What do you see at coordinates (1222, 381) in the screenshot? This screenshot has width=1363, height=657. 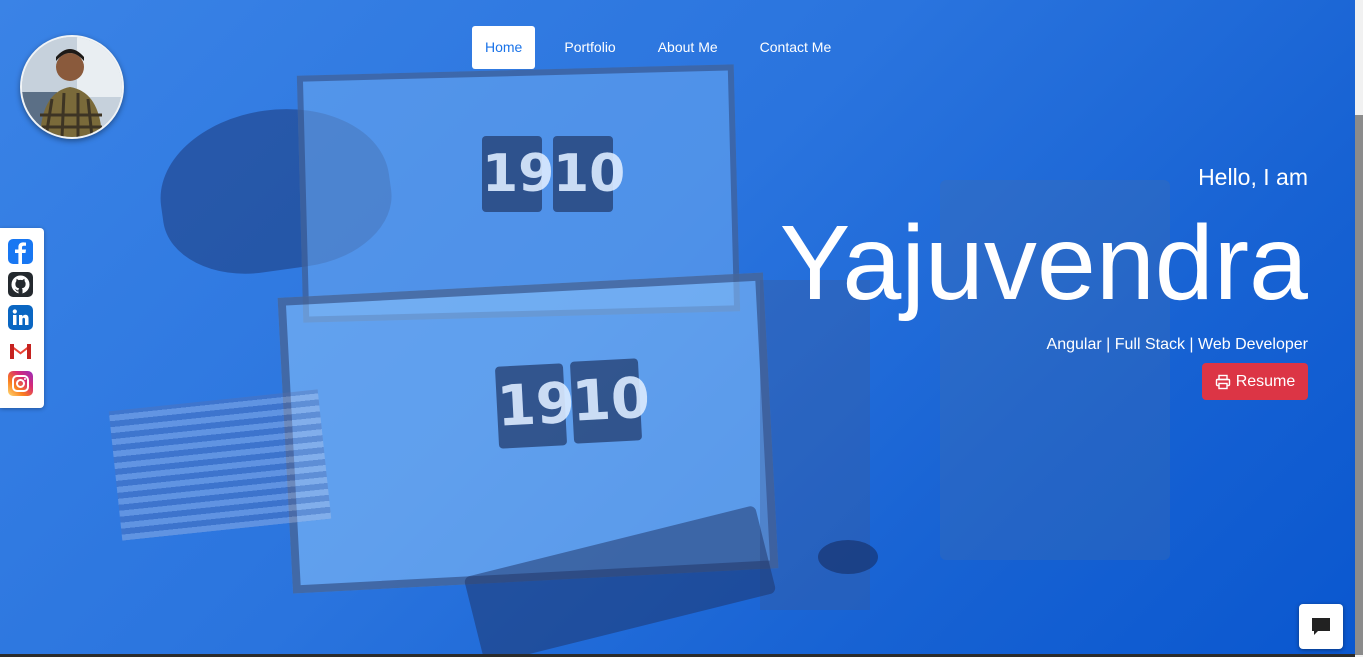 I see `printer-icon` at bounding box center [1222, 381].